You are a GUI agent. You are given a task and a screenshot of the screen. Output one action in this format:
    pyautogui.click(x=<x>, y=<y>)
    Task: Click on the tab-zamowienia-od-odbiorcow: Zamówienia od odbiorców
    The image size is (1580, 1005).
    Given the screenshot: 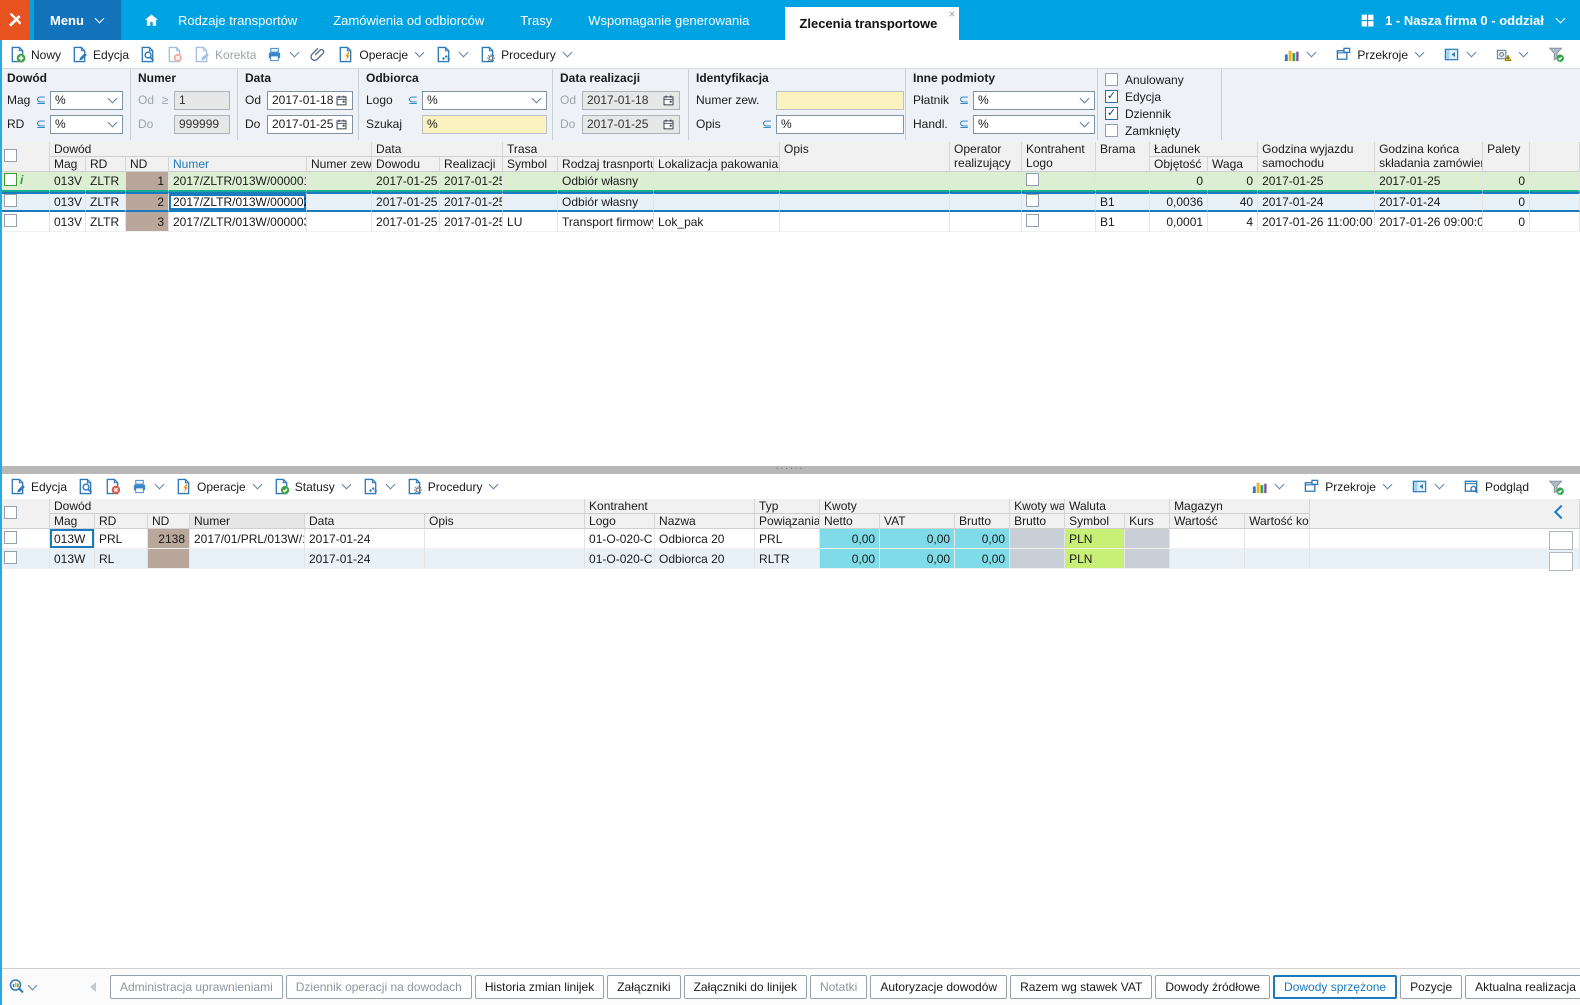 What is the action you would take?
    pyautogui.click(x=408, y=20)
    